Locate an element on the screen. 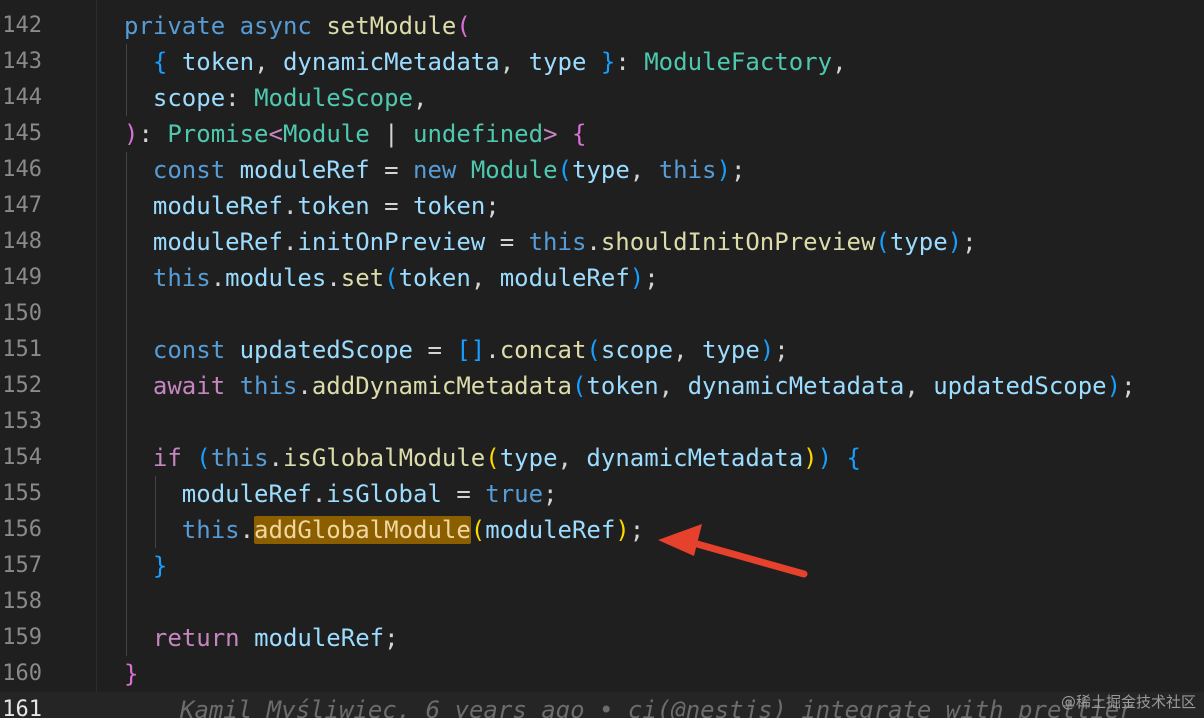 The image size is (1204, 718). code-token: isGlobal is located at coordinates (384, 494).